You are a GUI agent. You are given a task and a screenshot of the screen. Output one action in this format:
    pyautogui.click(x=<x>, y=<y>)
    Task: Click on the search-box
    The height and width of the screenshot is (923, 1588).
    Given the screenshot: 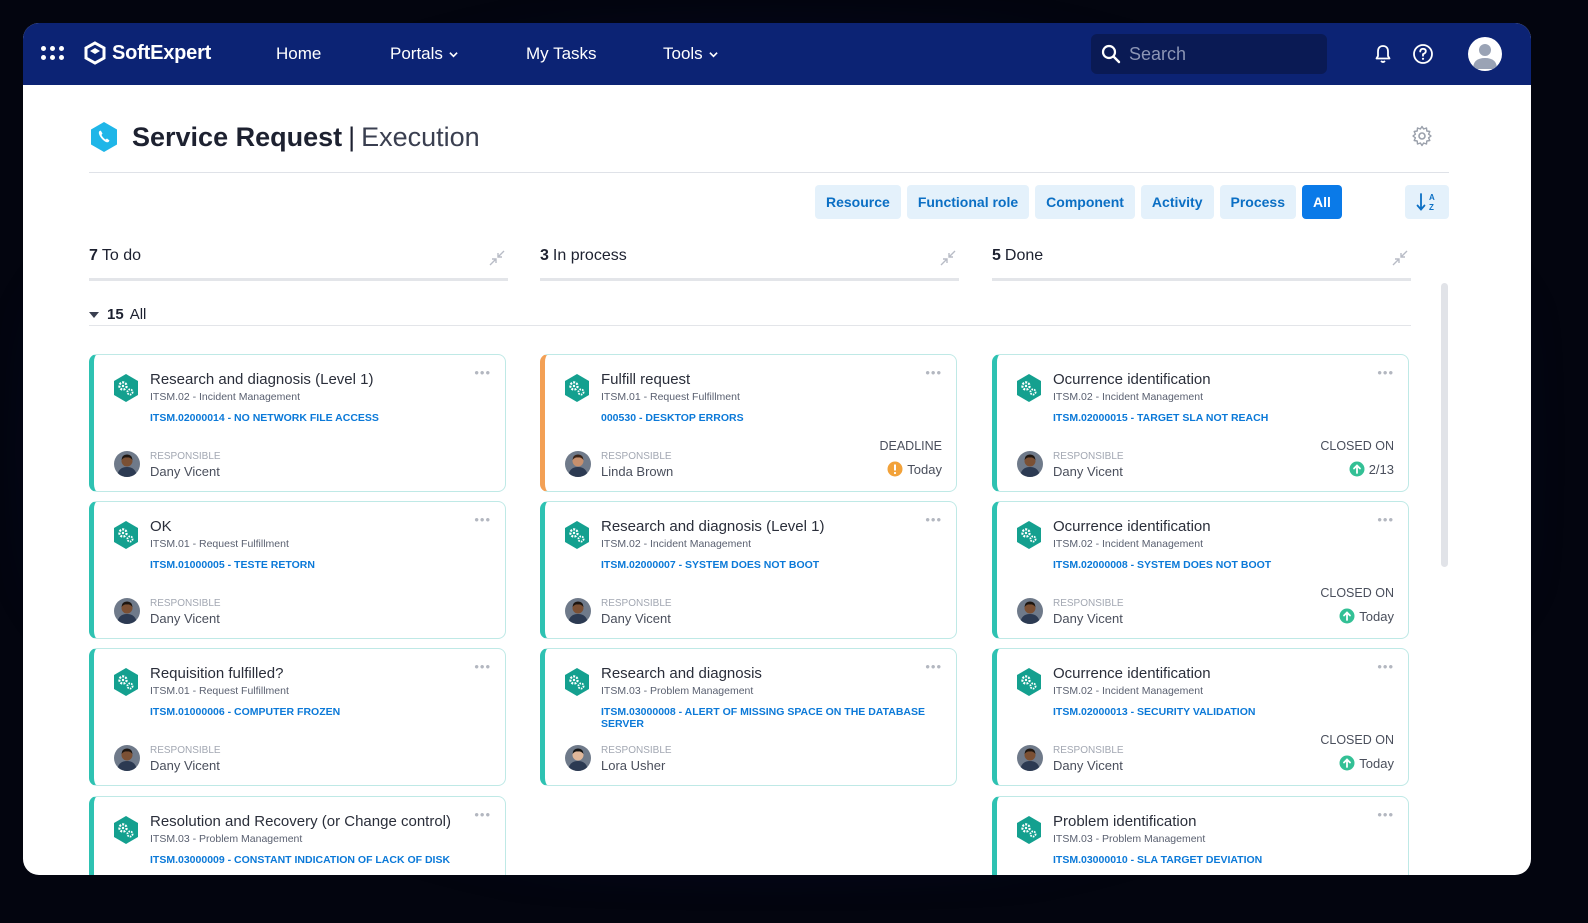 What is the action you would take?
    pyautogui.click(x=1209, y=54)
    